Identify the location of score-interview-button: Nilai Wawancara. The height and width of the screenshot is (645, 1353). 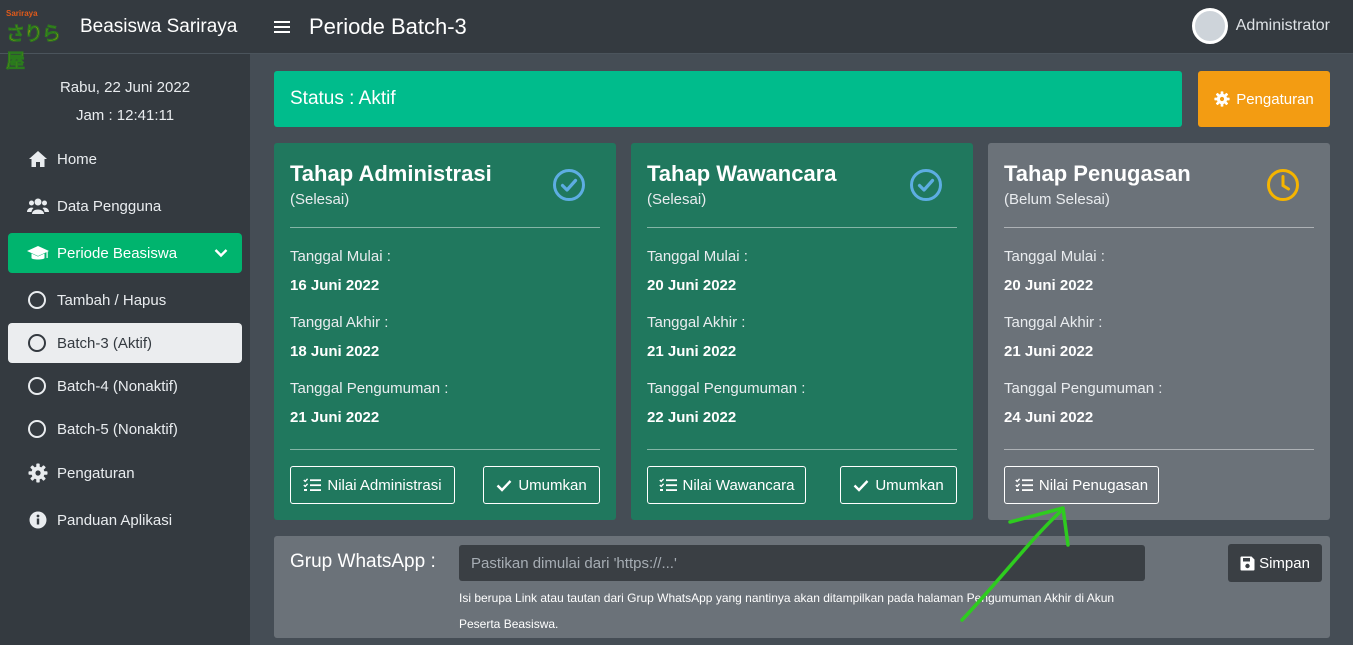
(726, 485).